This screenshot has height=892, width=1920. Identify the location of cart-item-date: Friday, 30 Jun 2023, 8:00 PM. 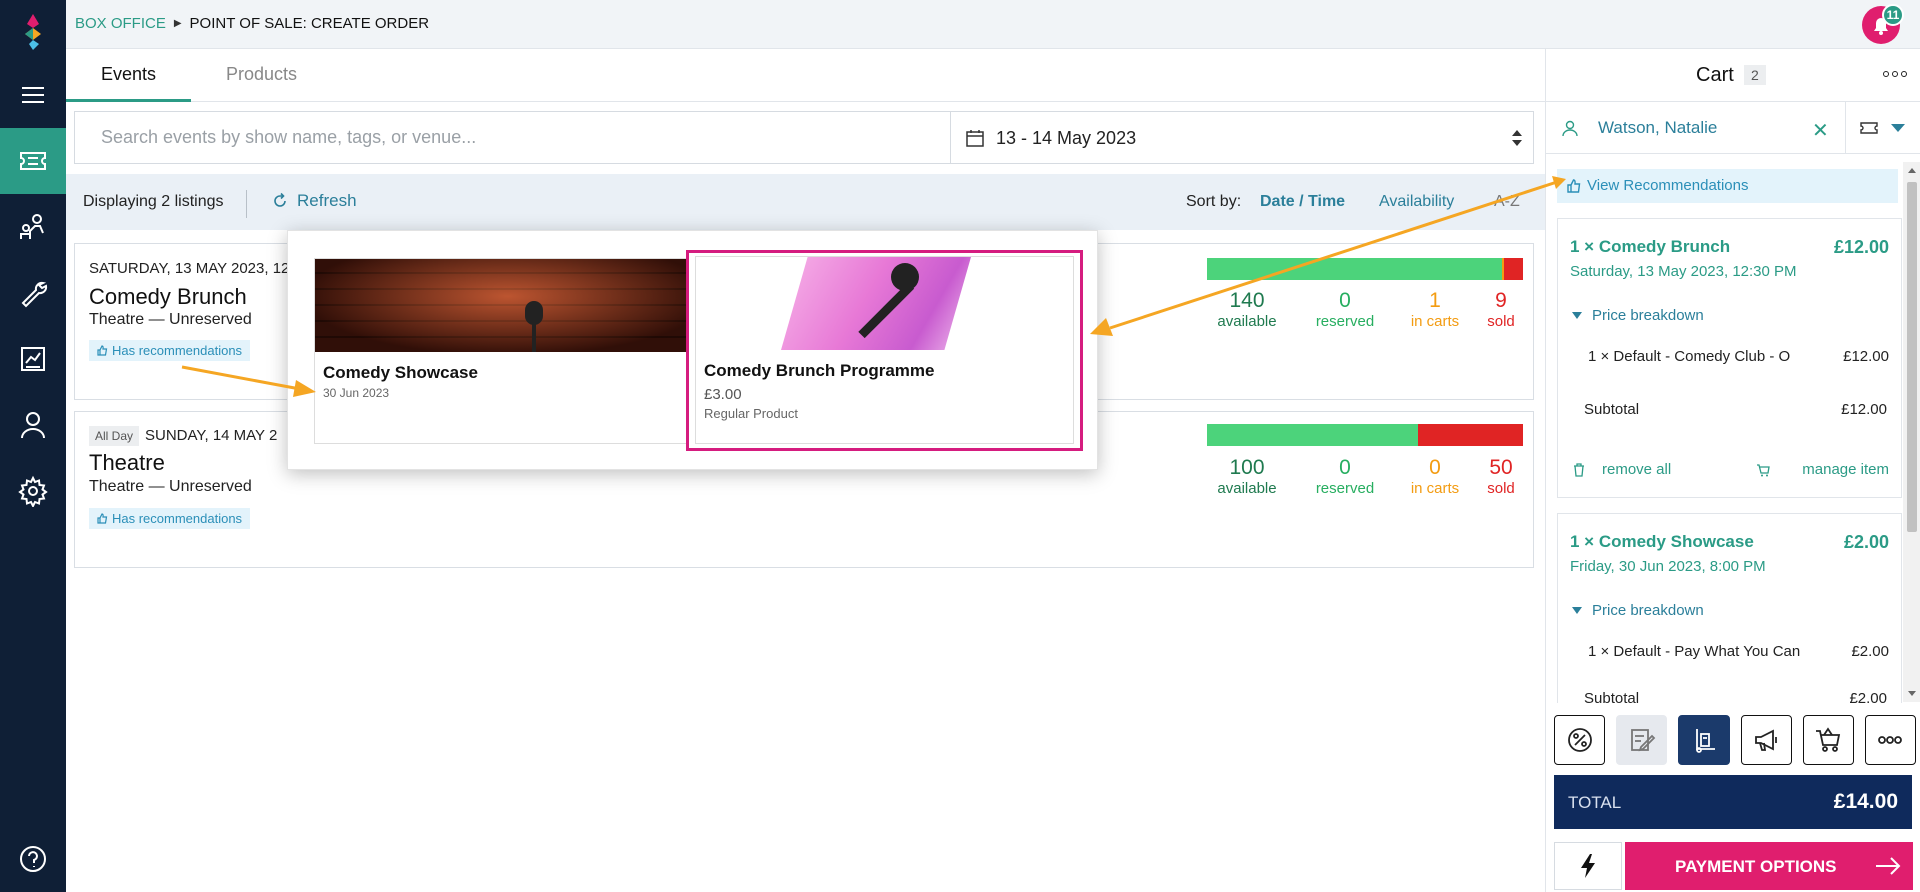
(1668, 566).